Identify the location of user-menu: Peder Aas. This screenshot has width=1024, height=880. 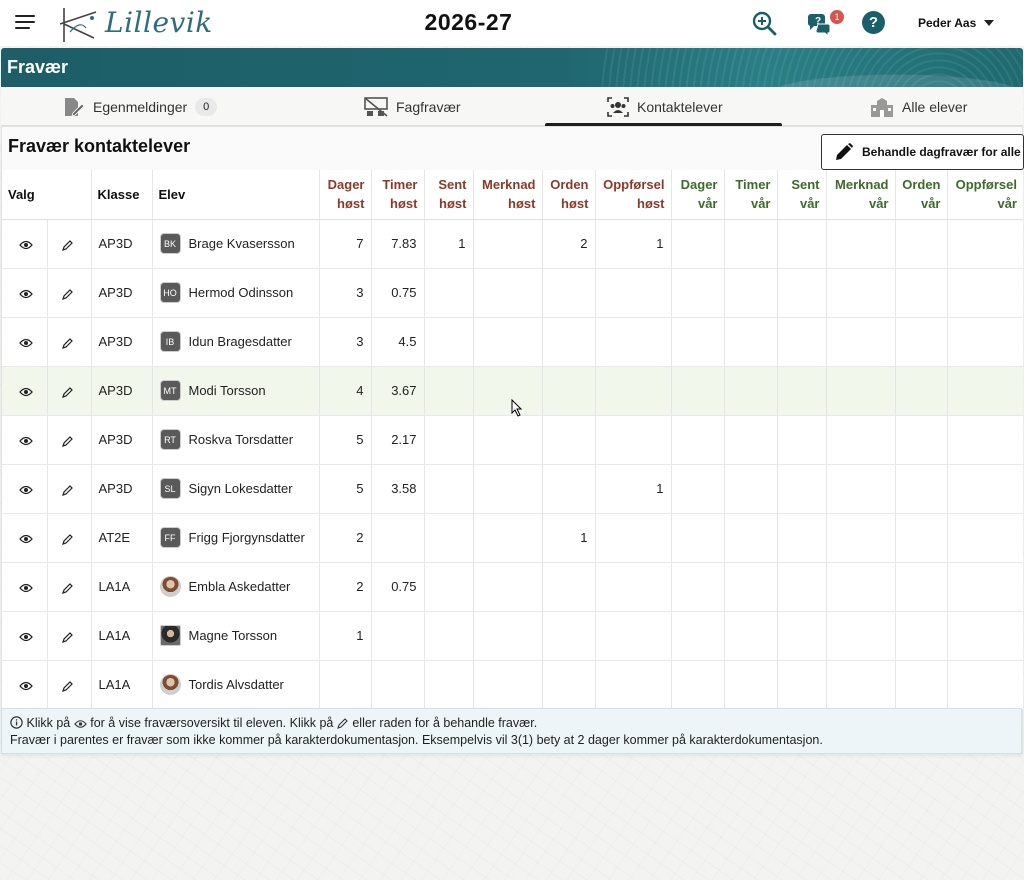
(947, 23).